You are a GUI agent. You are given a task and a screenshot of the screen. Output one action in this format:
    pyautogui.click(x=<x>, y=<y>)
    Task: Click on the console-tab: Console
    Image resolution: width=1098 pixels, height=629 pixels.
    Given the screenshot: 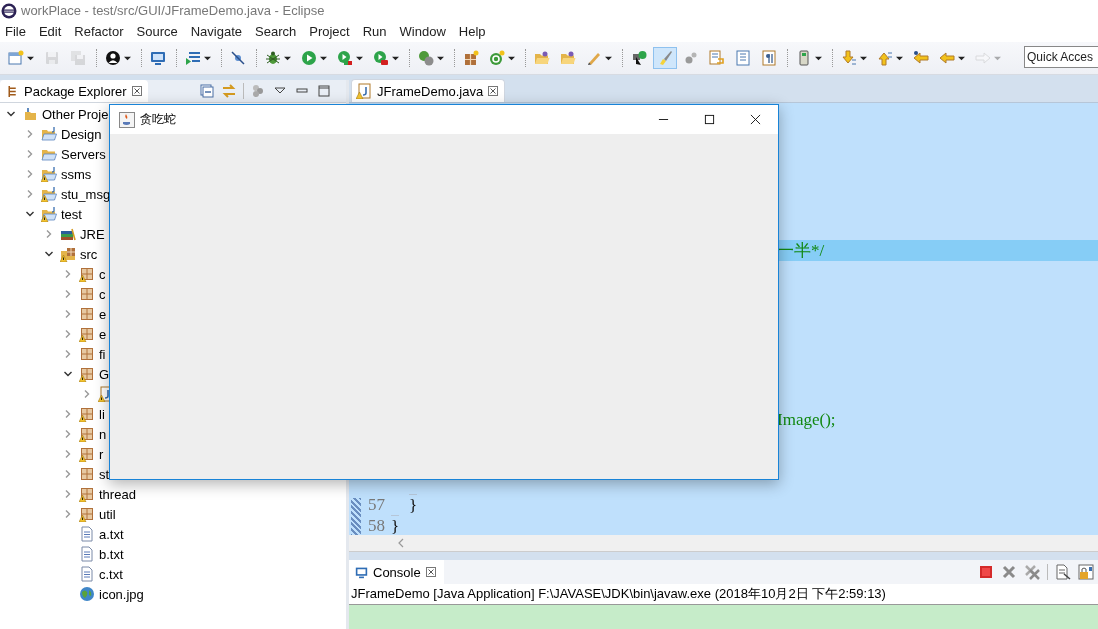 What is the action you would take?
    pyautogui.click(x=396, y=572)
    